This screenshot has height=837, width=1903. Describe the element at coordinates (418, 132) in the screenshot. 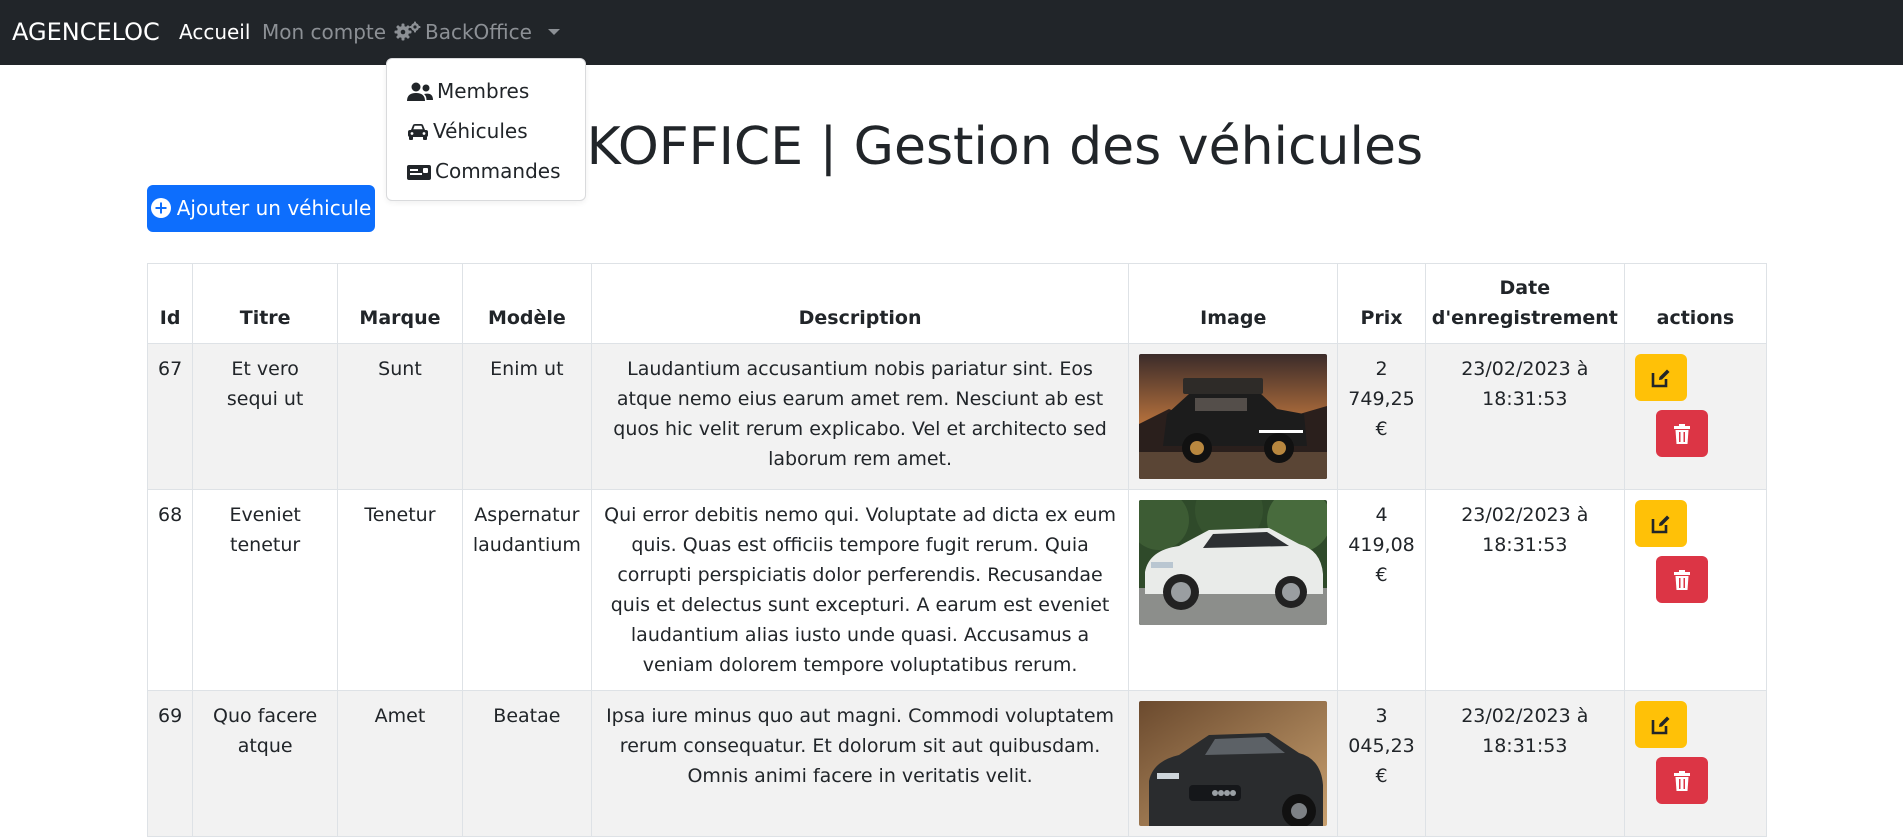

I see `car-icon` at that location.